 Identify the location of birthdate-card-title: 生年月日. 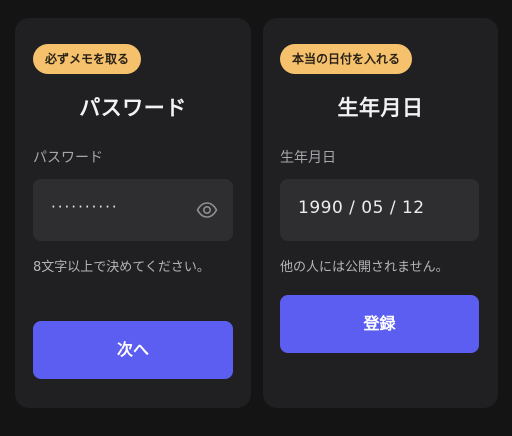
(380, 108).